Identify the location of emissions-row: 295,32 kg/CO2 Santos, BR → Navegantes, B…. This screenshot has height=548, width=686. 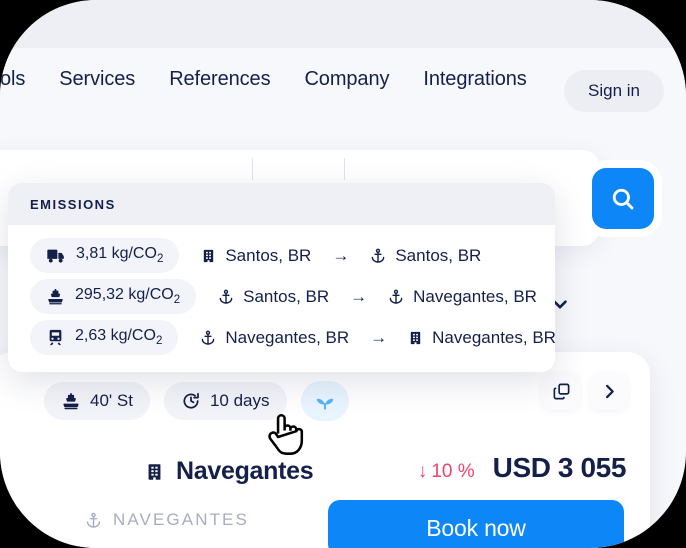
(281, 296).